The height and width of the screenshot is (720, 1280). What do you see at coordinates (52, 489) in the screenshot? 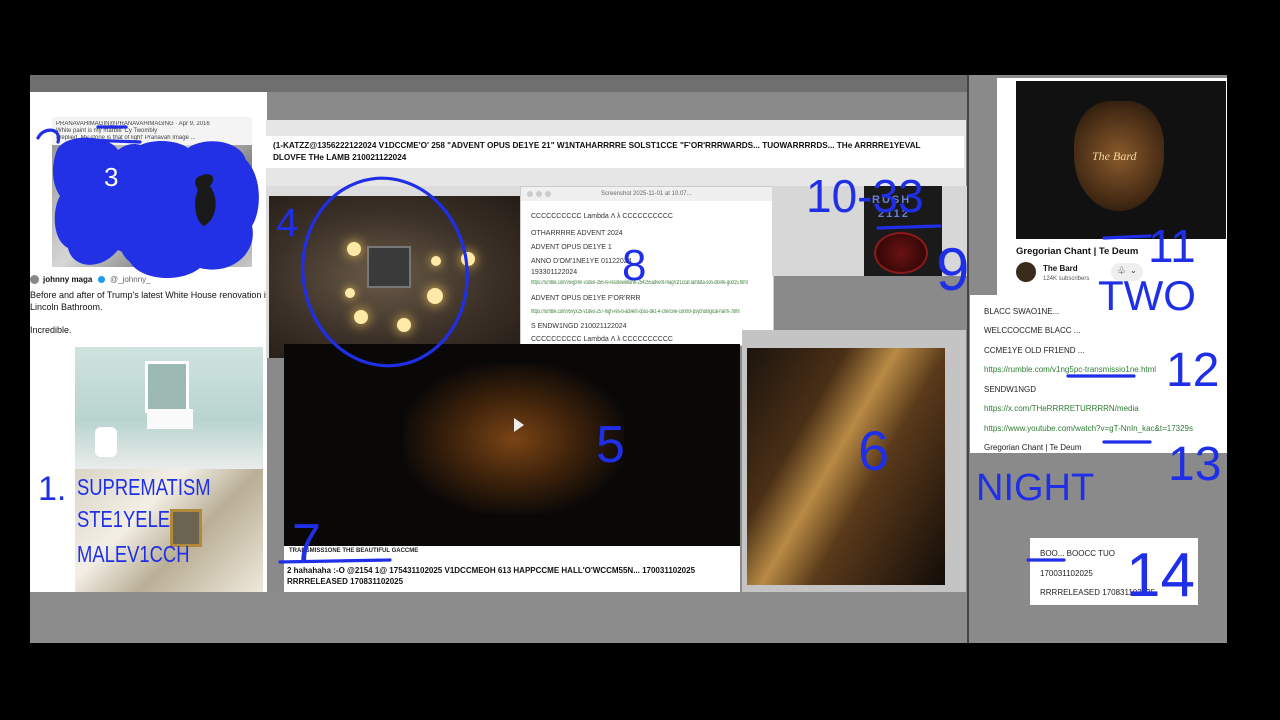
I see `hand-number-1: 1.` at bounding box center [52, 489].